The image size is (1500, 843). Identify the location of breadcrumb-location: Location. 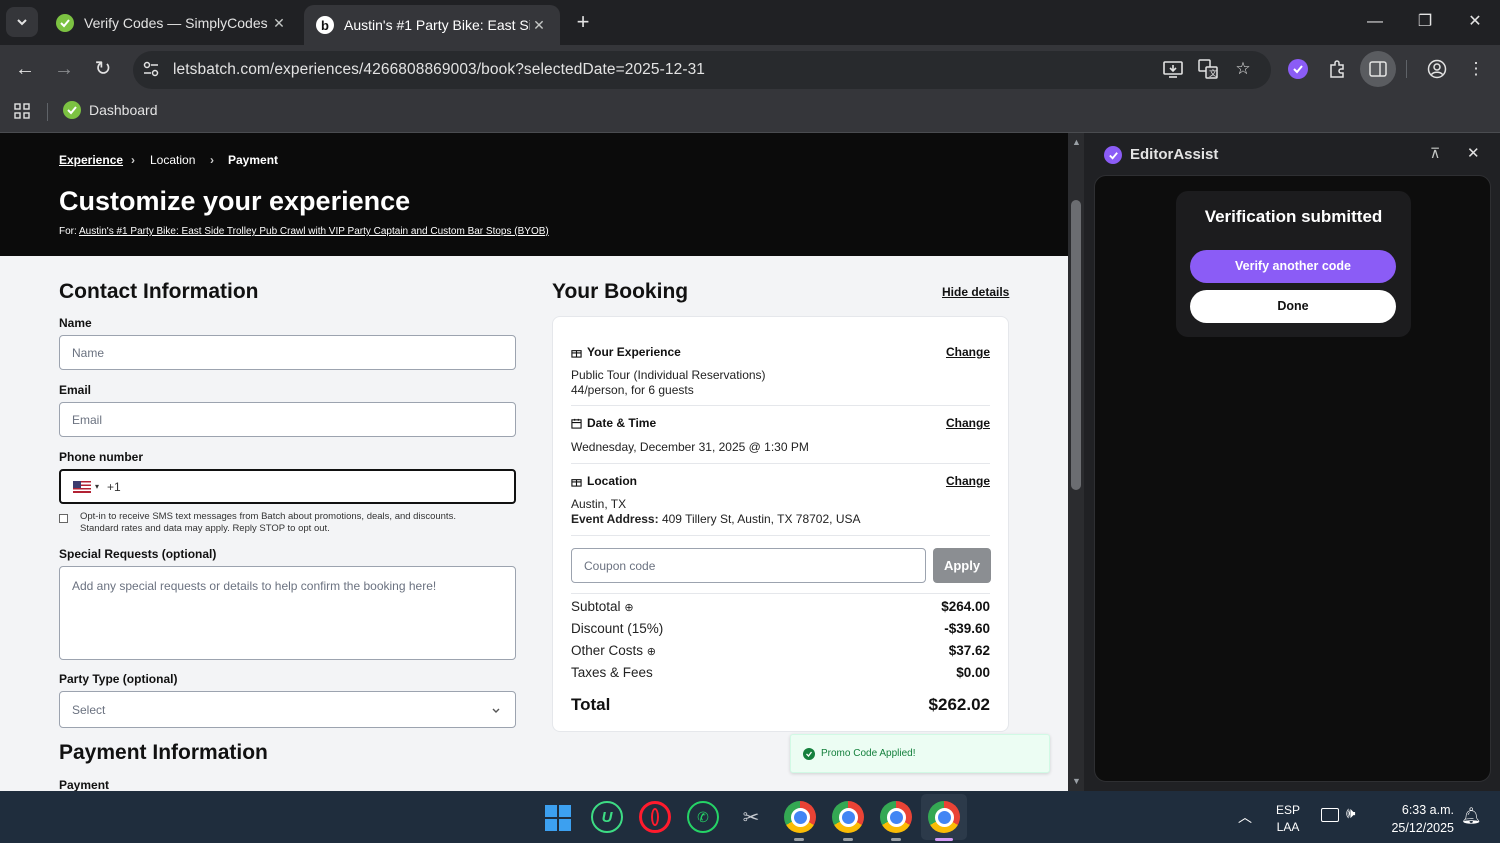
(172, 160).